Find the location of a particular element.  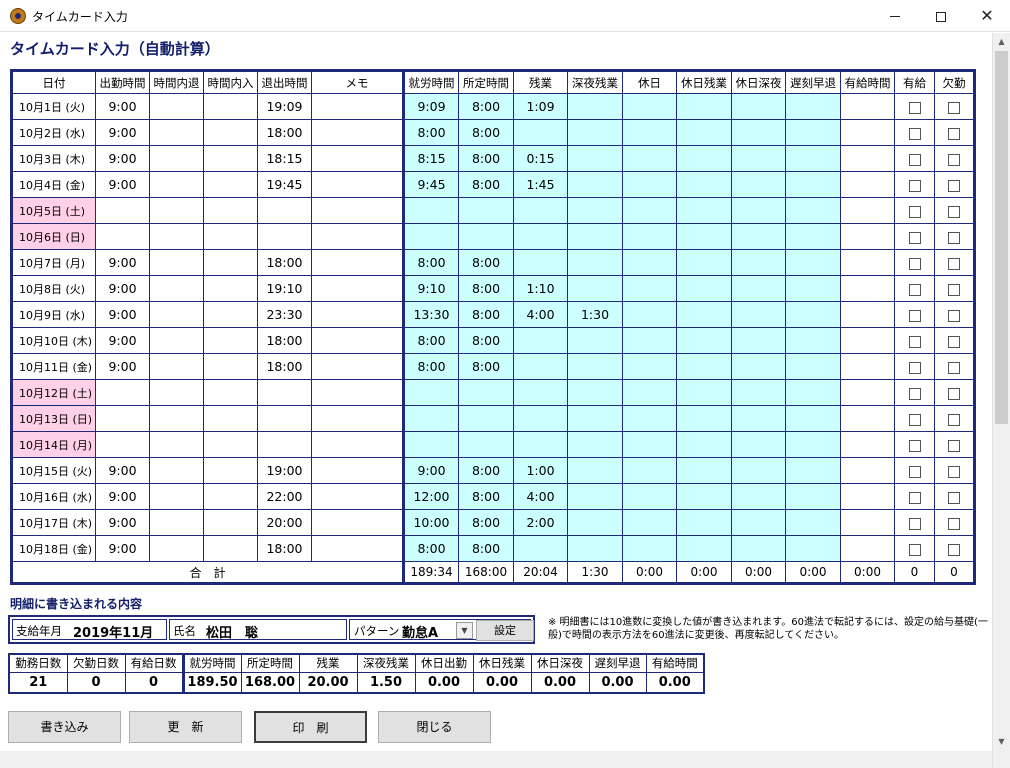

clock-out-cell: 23:30 is located at coordinates (284, 314).